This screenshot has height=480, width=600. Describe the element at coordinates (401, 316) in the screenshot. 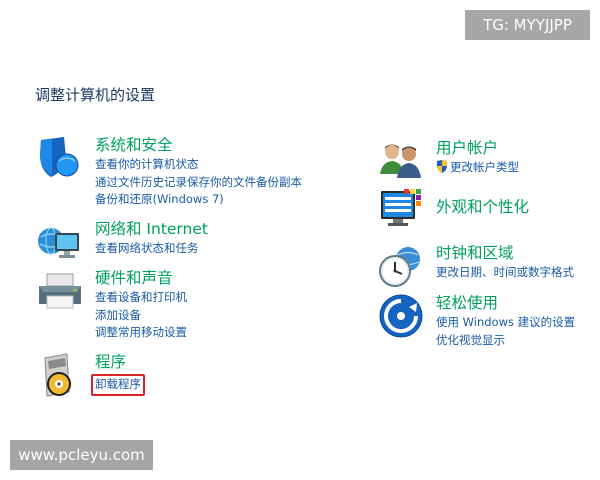

I see `ease-of-access-icon` at that location.